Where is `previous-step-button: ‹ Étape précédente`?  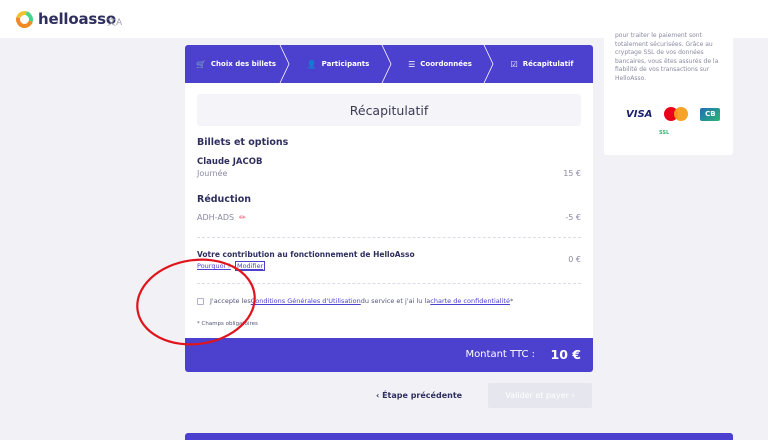
previous-step-button: ‹ Étape précédente is located at coordinates (419, 395).